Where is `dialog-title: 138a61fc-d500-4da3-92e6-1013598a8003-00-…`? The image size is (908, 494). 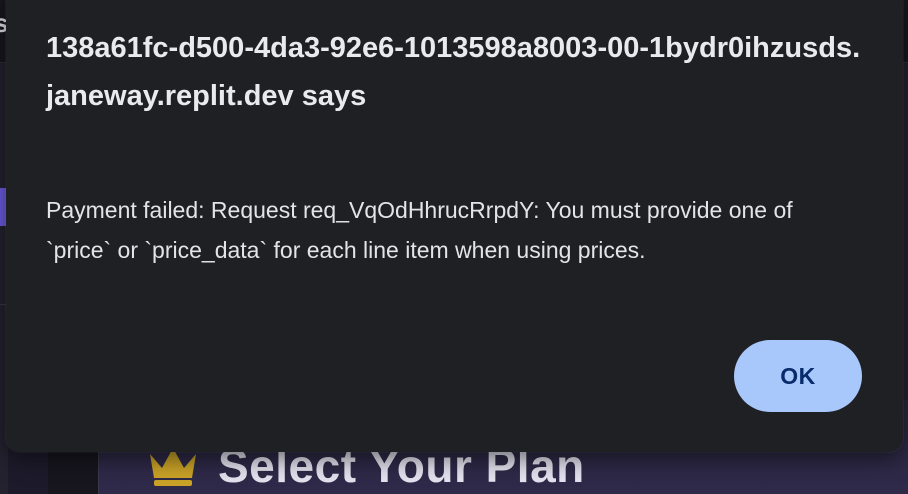
dialog-title: 138a61fc-d500-4da3-92e6-1013598a8003-00-… is located at coordinates (453, 72).